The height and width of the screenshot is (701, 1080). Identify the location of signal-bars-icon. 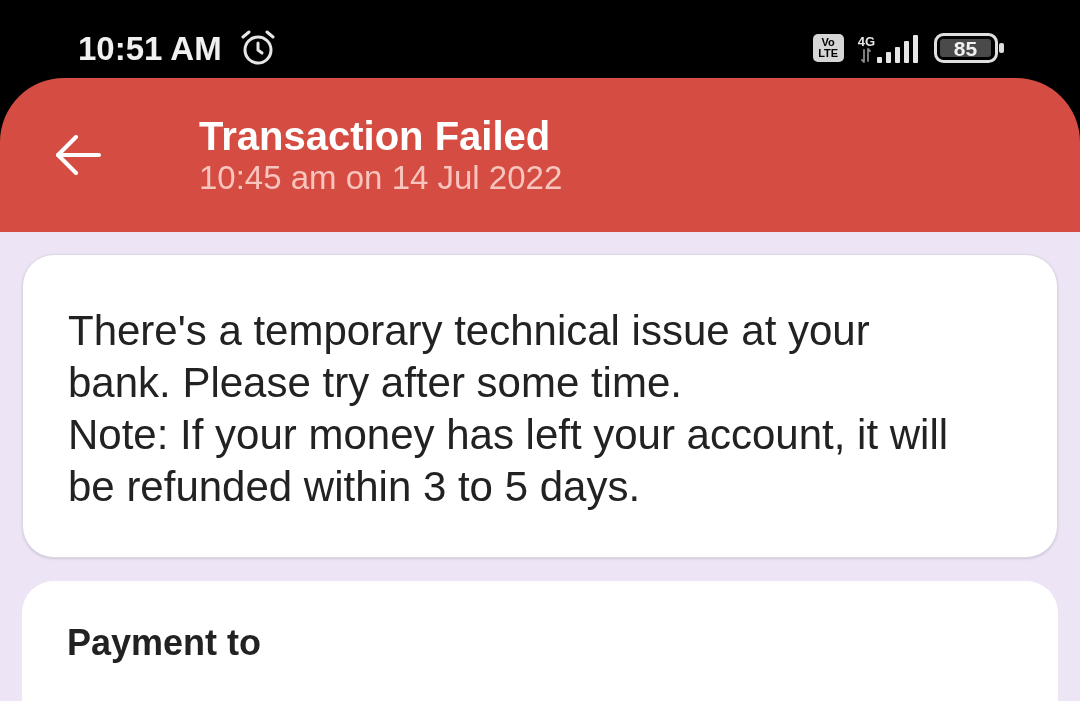
(898, 49).